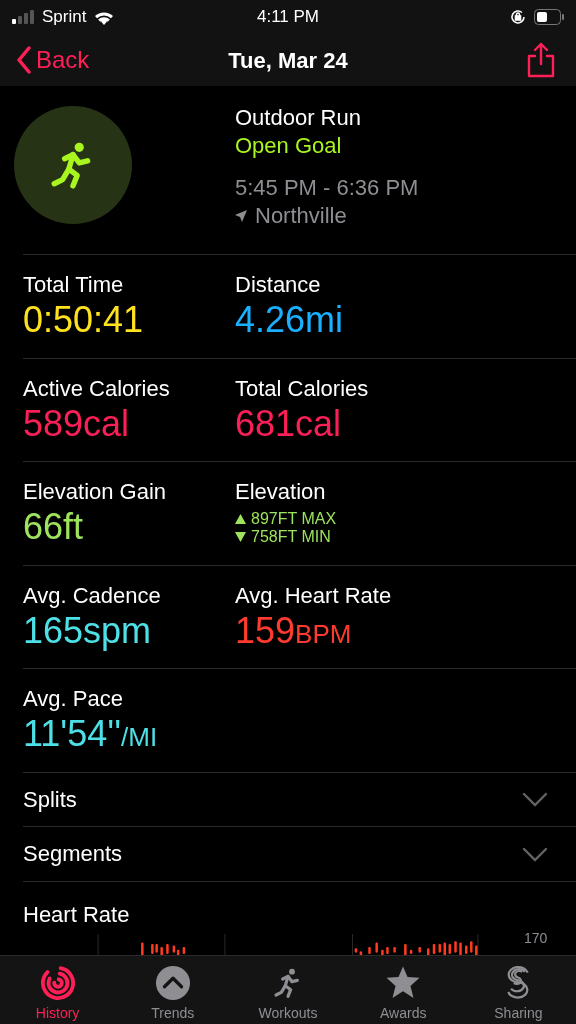 This screenshot has width=576, height=1024. I want to click on tab-item: Trends, so click(173, 990).